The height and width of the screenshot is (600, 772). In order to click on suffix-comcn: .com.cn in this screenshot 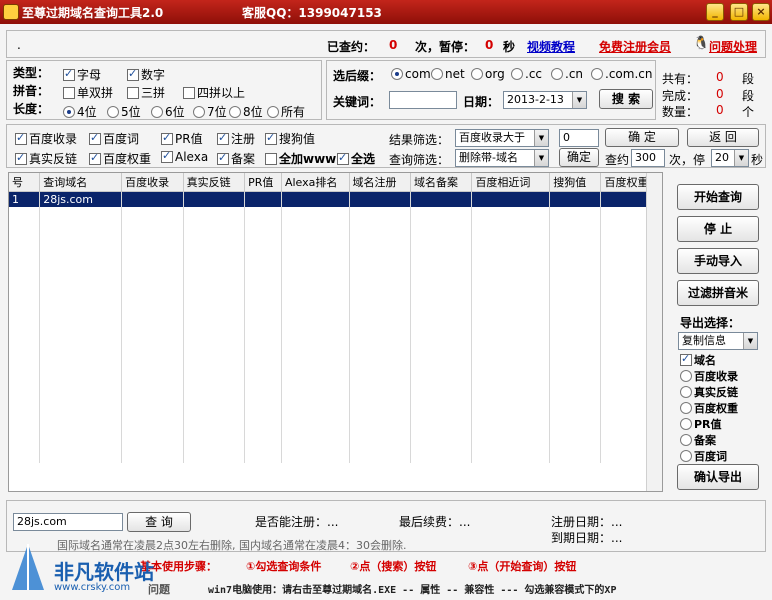, I will do `click(621, 74)`.